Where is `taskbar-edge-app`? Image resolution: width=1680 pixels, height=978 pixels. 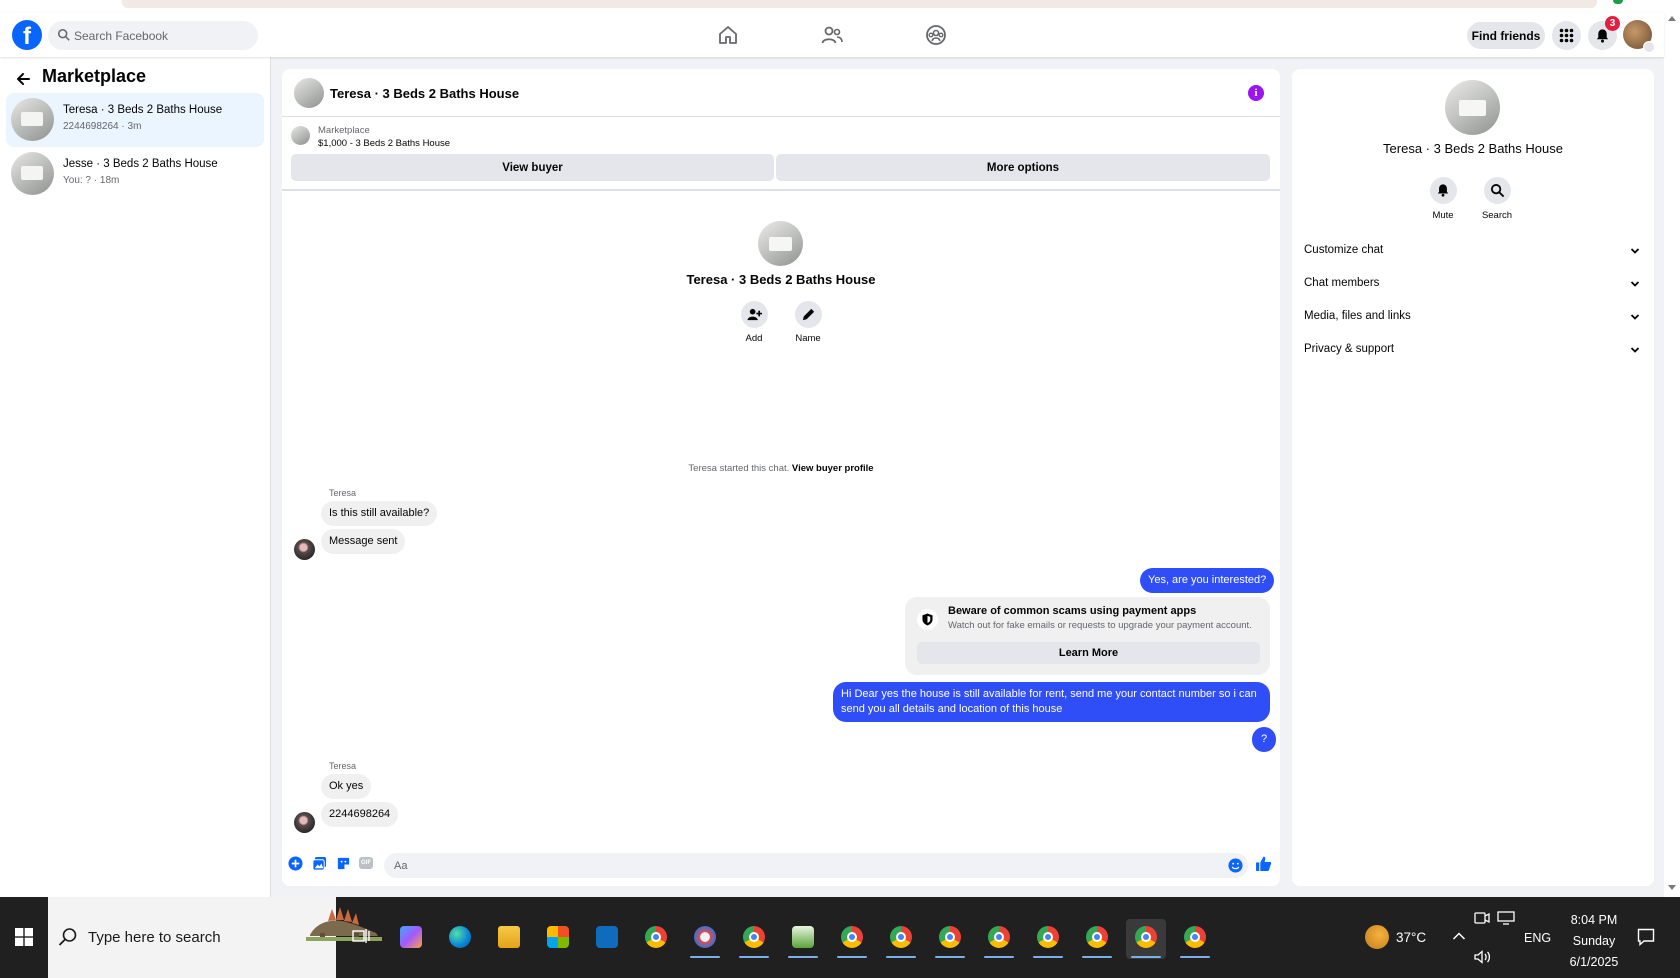
taskbar-edge-app is located at coordinates (460, 939).